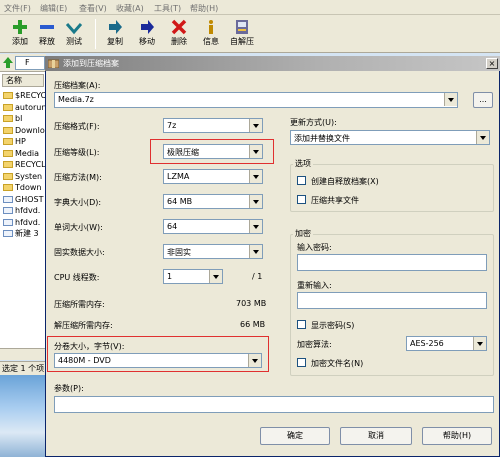 The width and height of the screenshot is (500, 457). What do you see at coordinates (301, 199) in the screenshot?
I see `shared-checkbox` at bounding box center [301, 199].